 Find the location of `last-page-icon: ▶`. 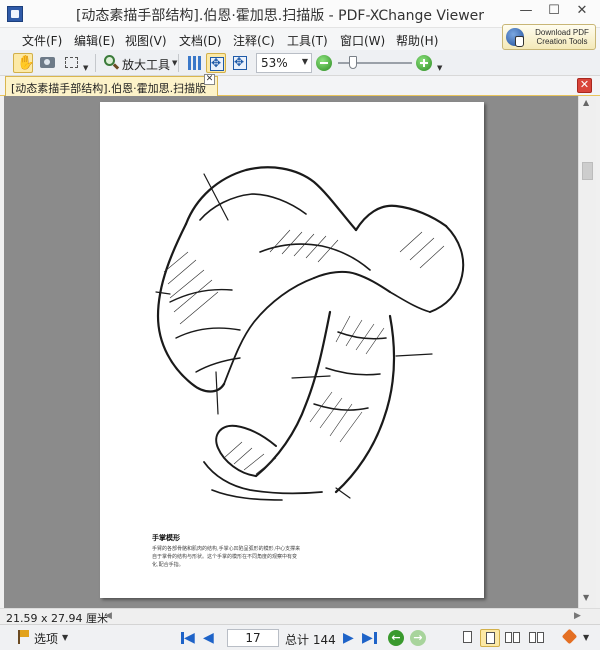

last-page-icon: ▶ is located at coordinates (370, 638).